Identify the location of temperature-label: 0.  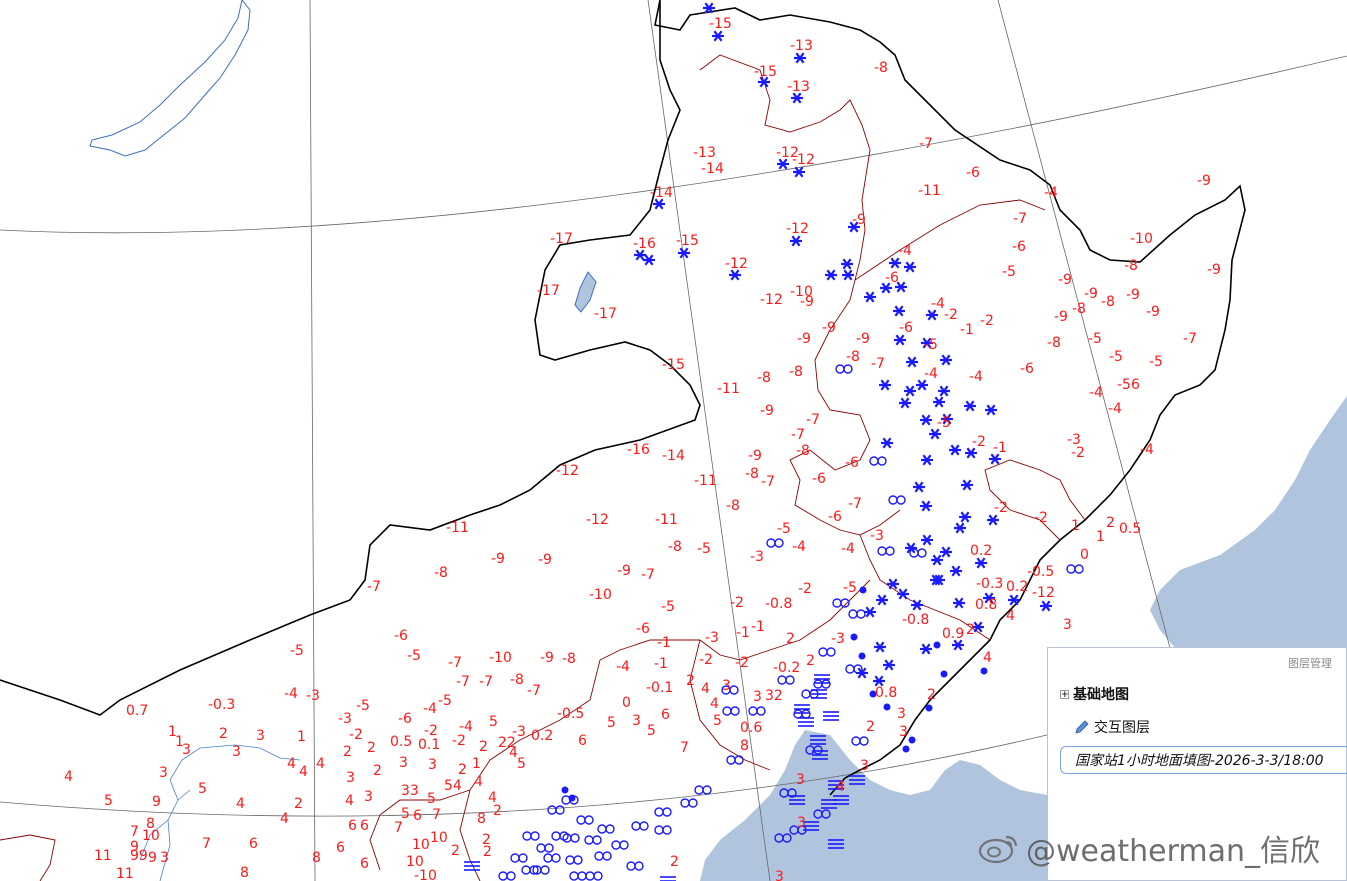
(626, 703).